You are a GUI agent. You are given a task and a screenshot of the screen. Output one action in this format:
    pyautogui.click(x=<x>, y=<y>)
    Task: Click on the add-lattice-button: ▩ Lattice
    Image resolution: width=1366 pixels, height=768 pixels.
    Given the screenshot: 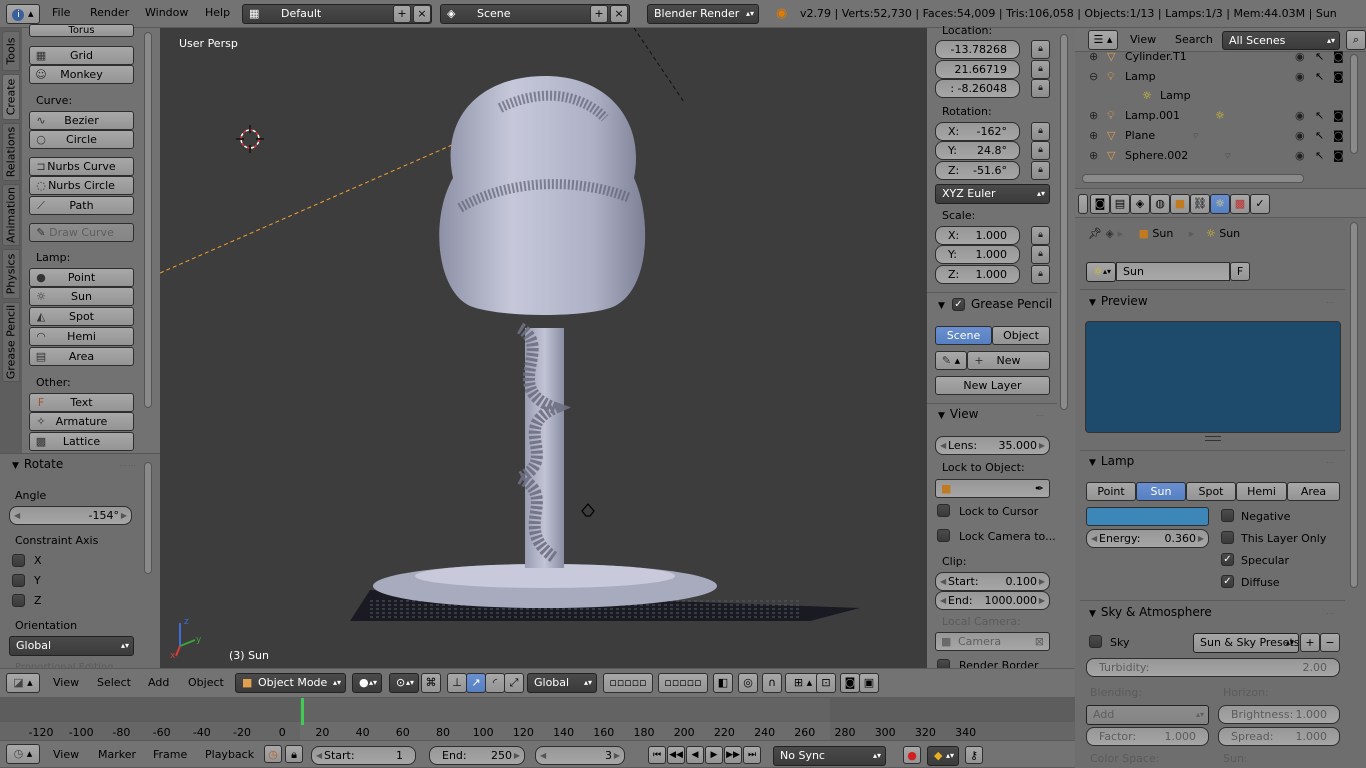 What is the action you would take?
    pyautogui.click(x=81, y=441)
    